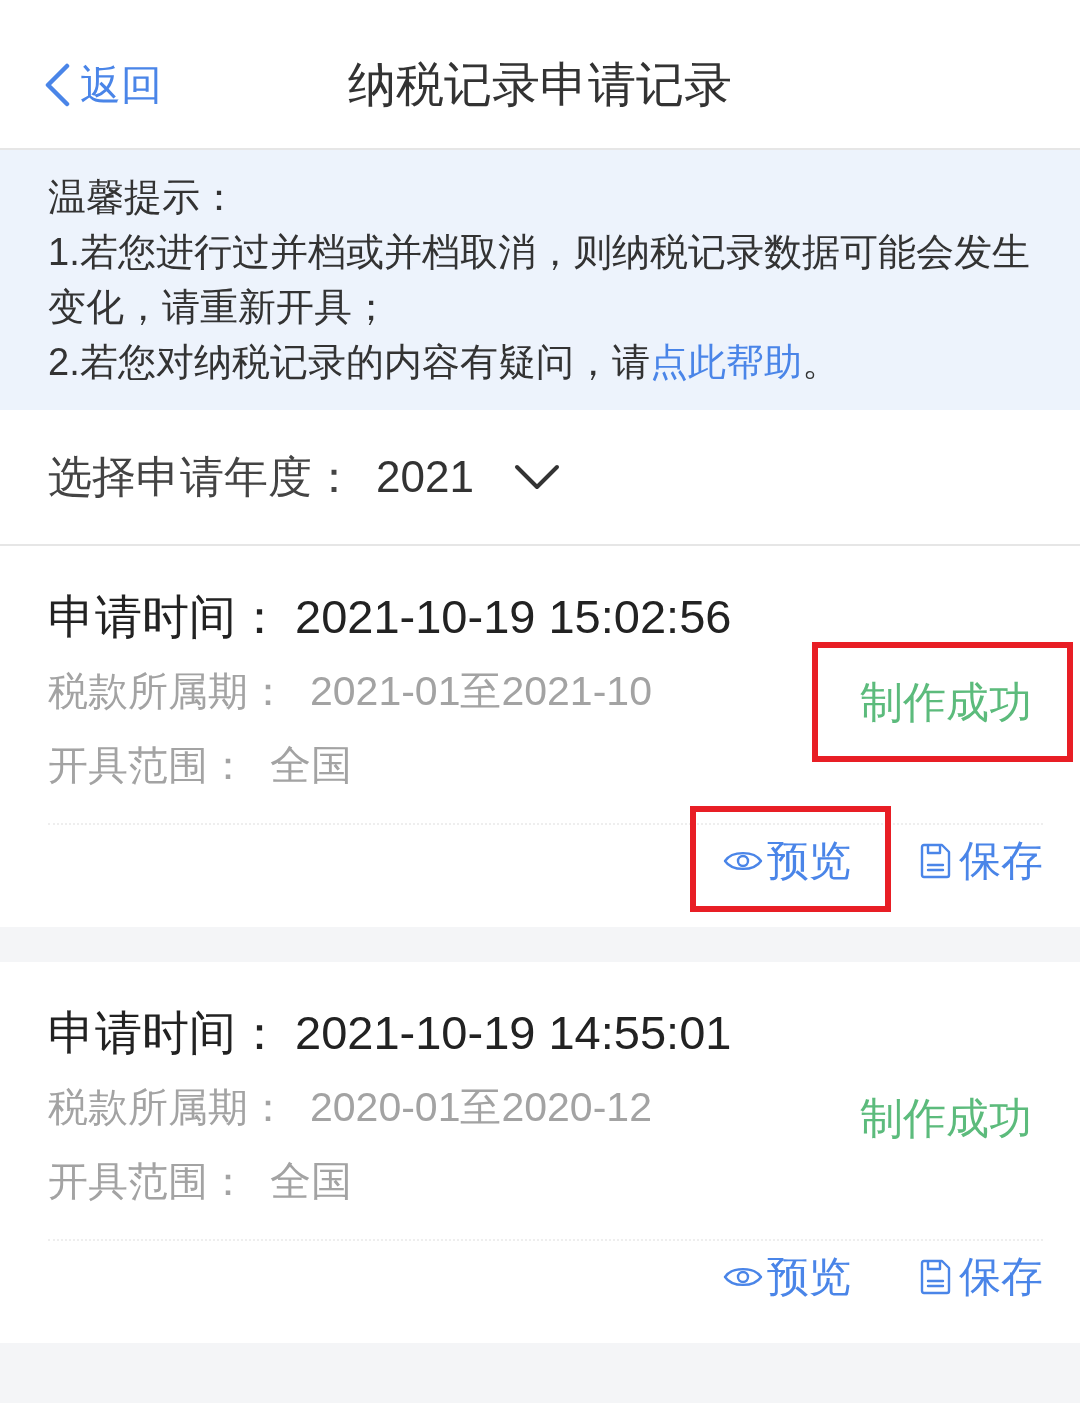 The height and width of the screenshot is (1403, 1080). I want to click on field-value: 2020-01至2020-12, so click(481, 1107).